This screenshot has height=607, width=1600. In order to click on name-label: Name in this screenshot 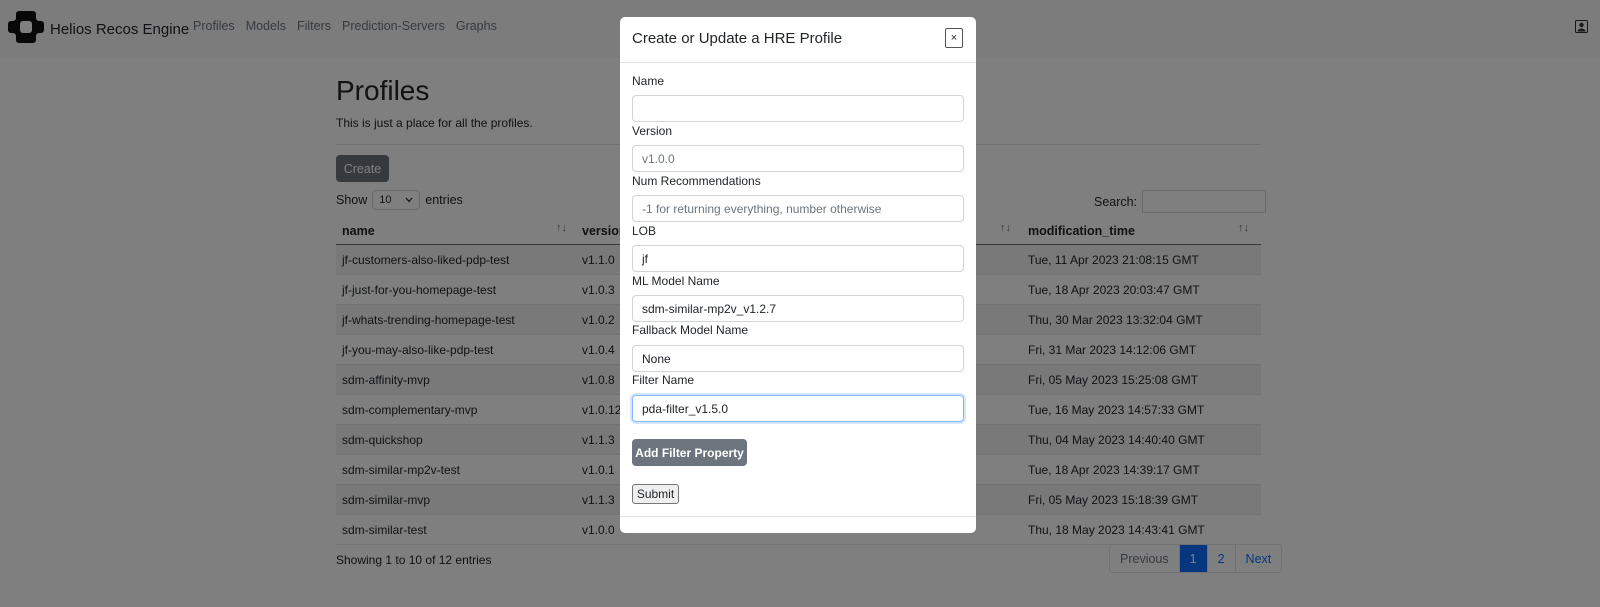, I will do `click(648, 81)`.